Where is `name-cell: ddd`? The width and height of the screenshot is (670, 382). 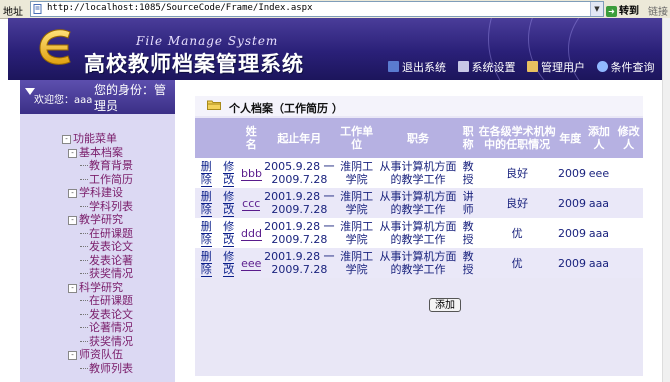
name-cell: ddd is located at coordinates (251, 233).